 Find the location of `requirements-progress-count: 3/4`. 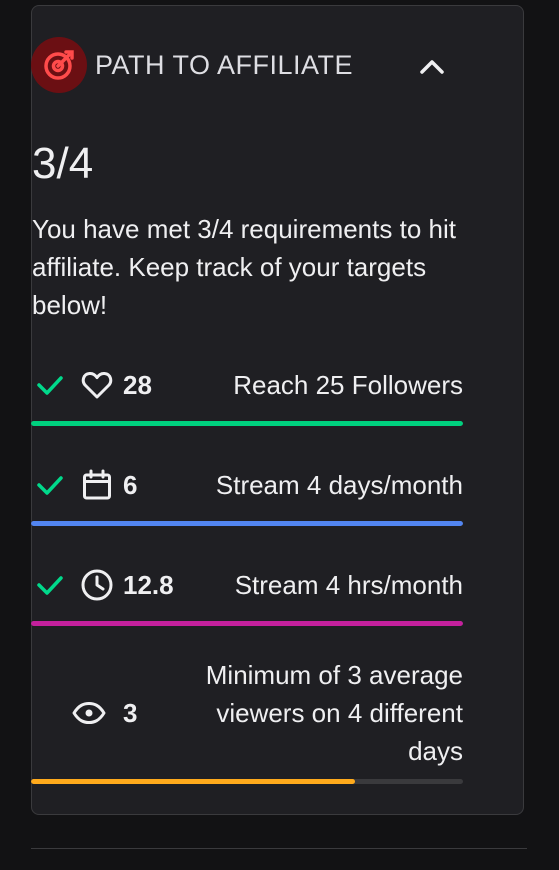

requirements-progress-count: 3/4 is located at coordinates (63, 163).